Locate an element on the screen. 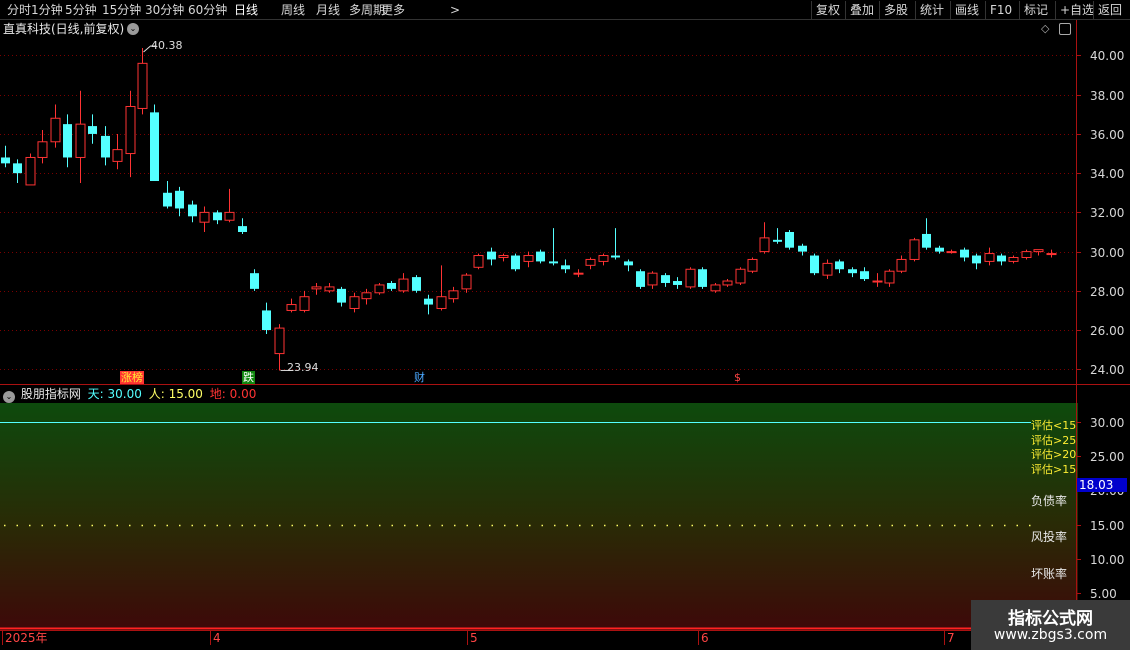 Image resolution: width=1130 pixels, height=650 pixels. dollar-marker: $ is located at coordinates (737, 377).